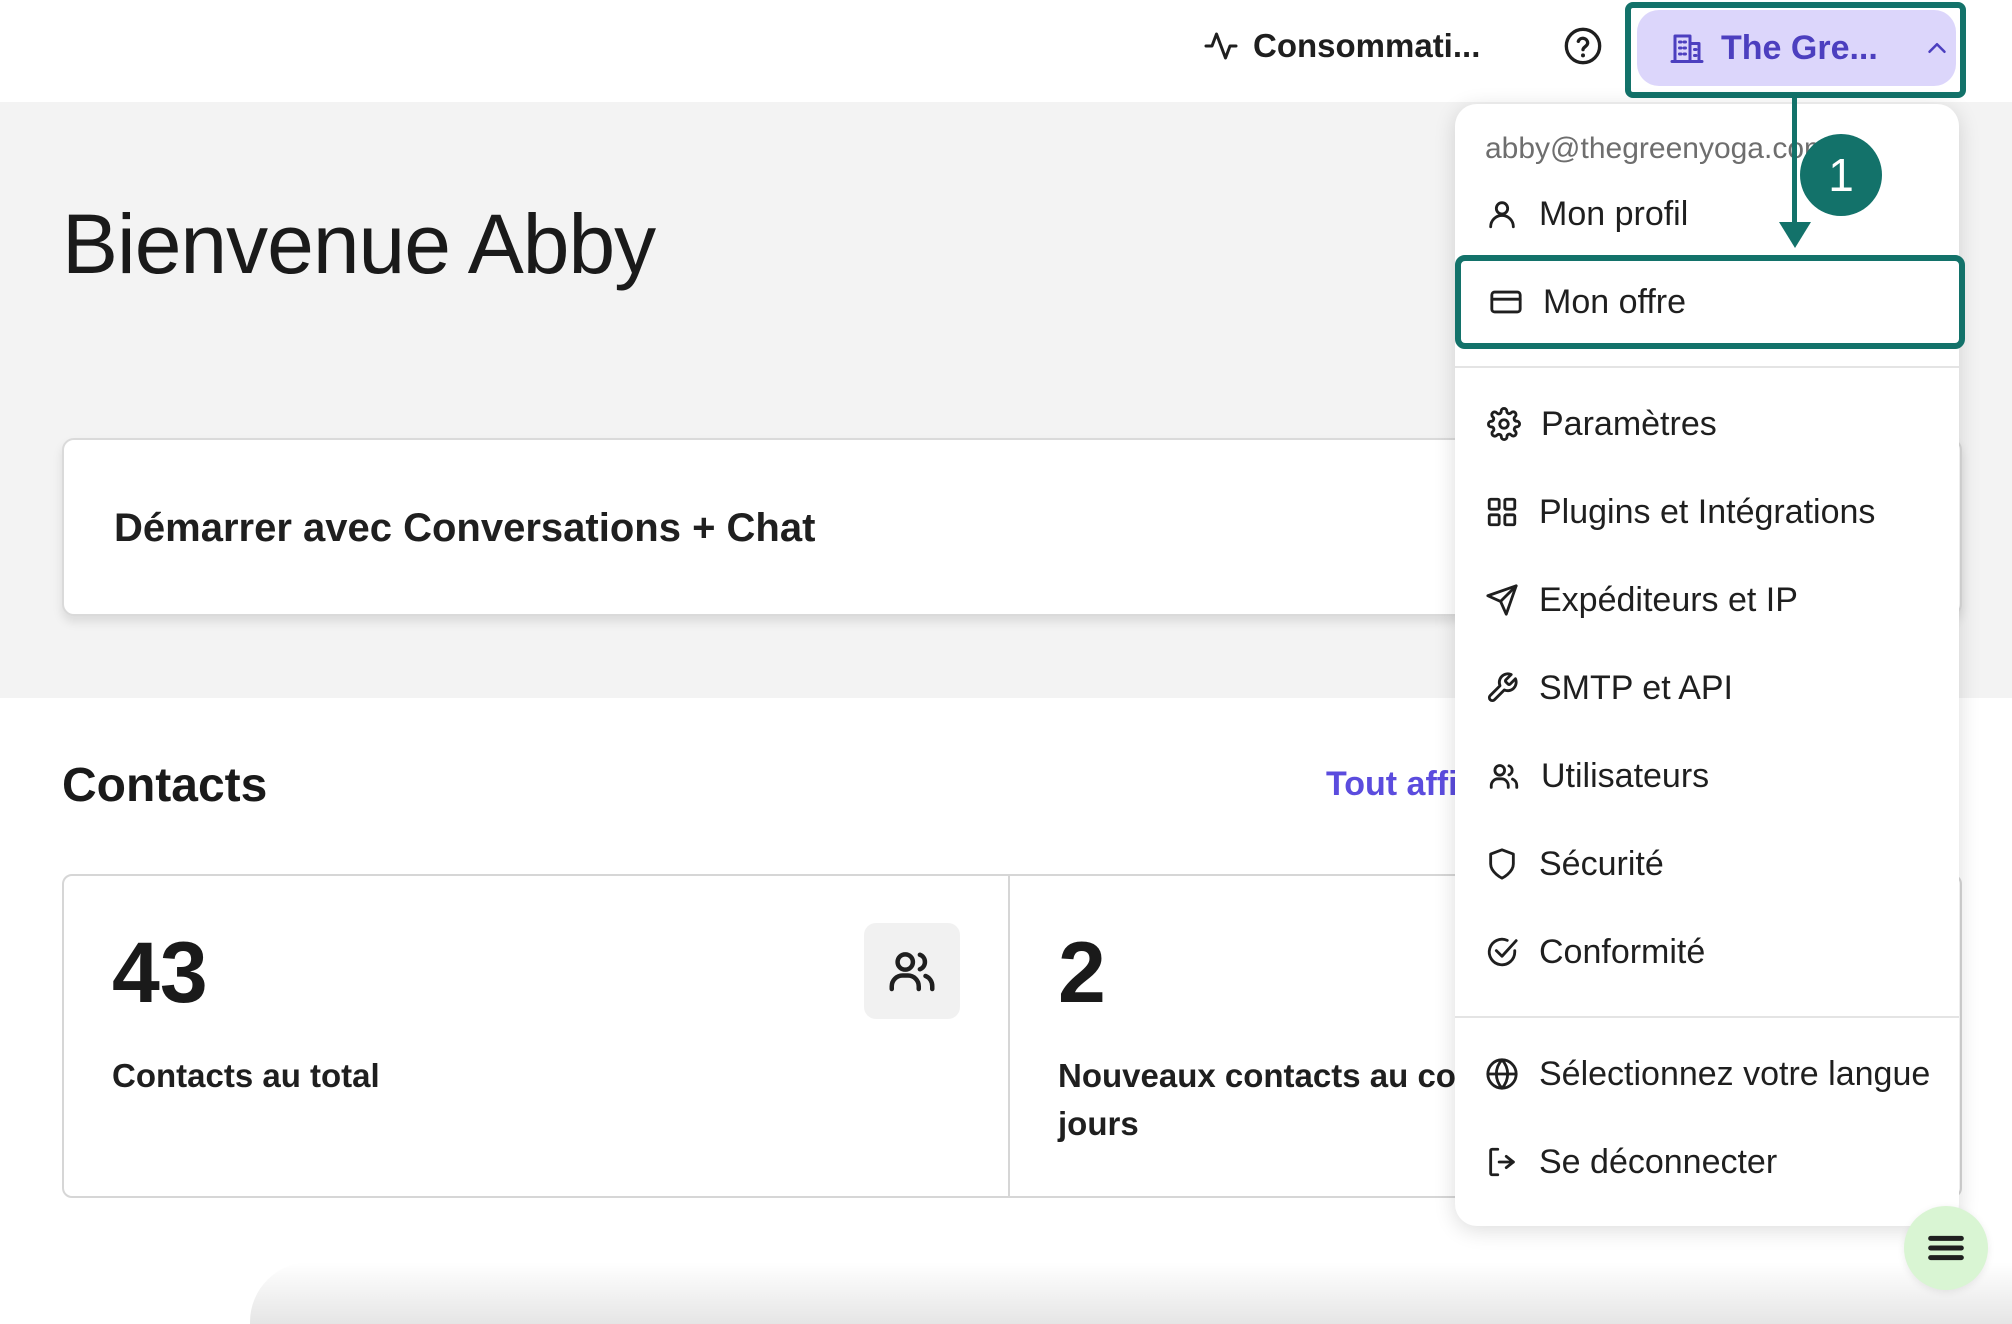 The image size is (2012, 1324). Describe the element at coordinates (1629, 423) in the screenshot. I see `menu-item-label: Paramètres` at that location.